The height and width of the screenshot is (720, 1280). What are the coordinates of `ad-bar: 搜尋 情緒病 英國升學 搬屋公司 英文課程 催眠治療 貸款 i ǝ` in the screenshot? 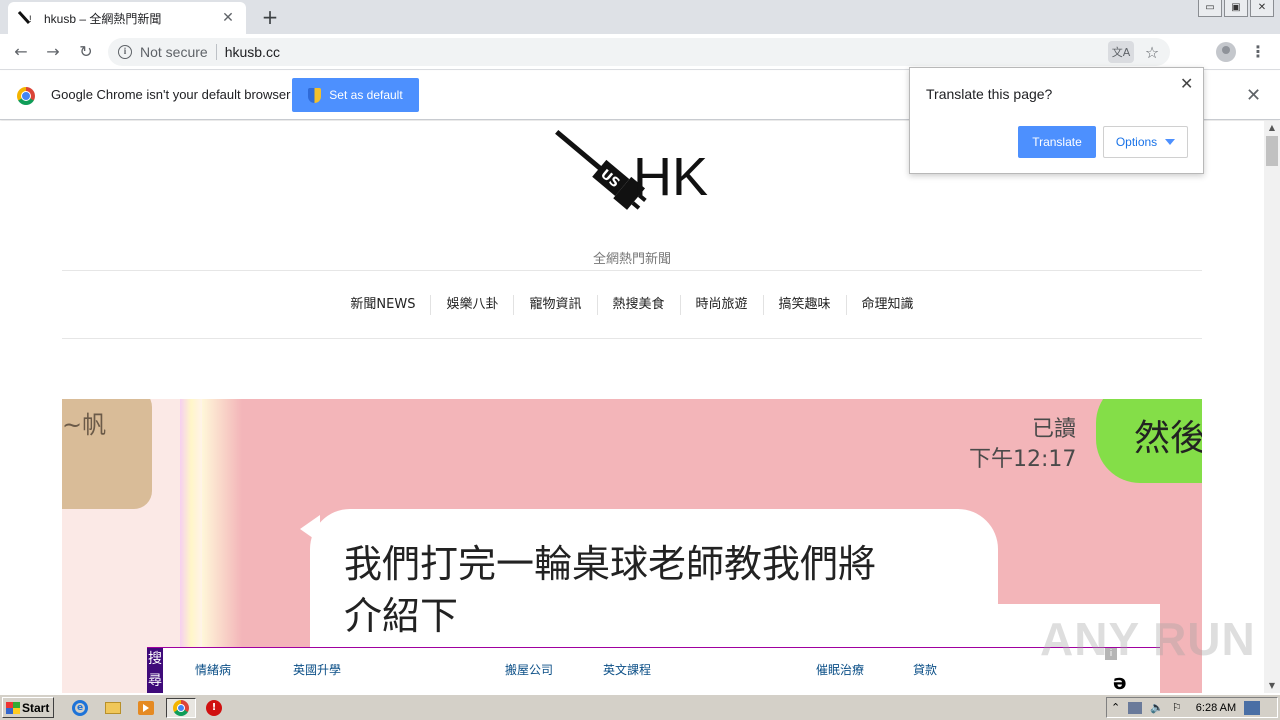 It's located at (653, 670).